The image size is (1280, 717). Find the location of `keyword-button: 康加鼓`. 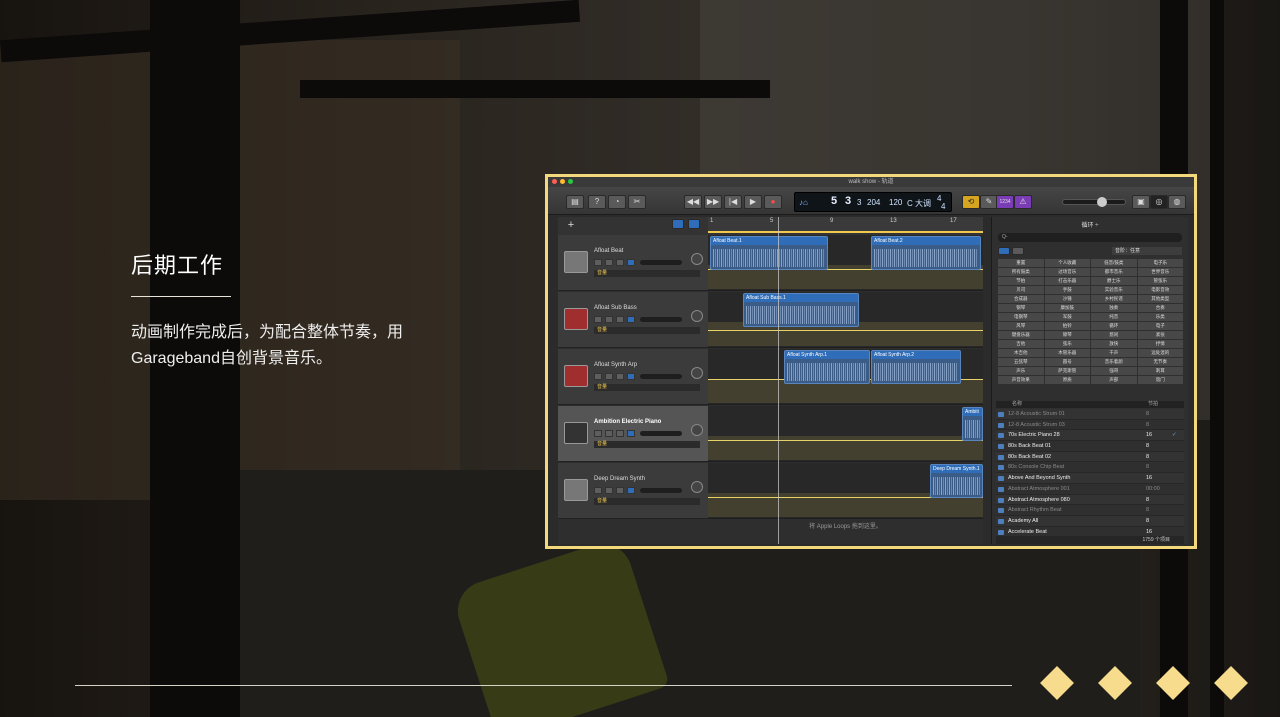

keyword-button: 康加鼓 is located at coordinates (1067, 308).